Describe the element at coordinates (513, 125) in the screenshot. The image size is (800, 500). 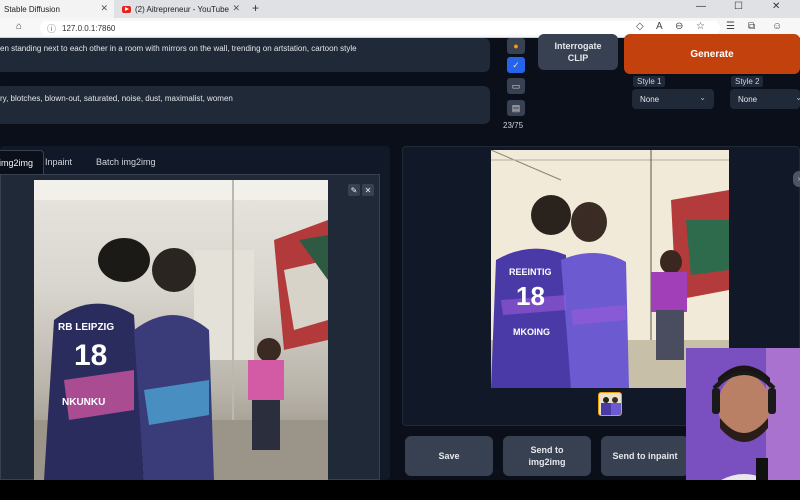
I see `token-counter: 23/75` at that location.